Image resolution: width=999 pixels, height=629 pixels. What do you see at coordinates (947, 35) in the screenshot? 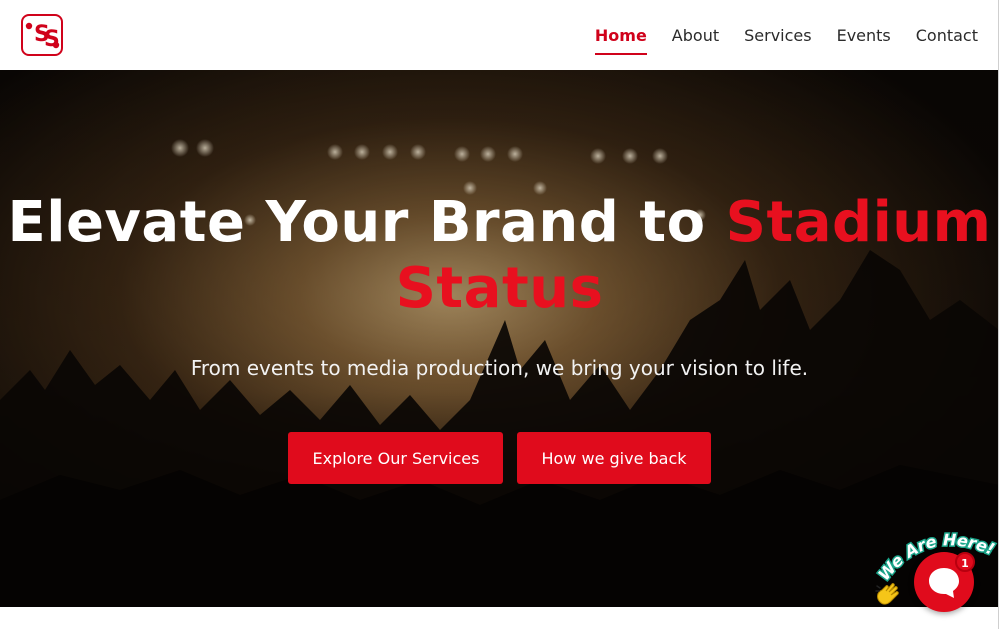
I see `nav-contact-link: Contact` at bounding box center [947, 35].